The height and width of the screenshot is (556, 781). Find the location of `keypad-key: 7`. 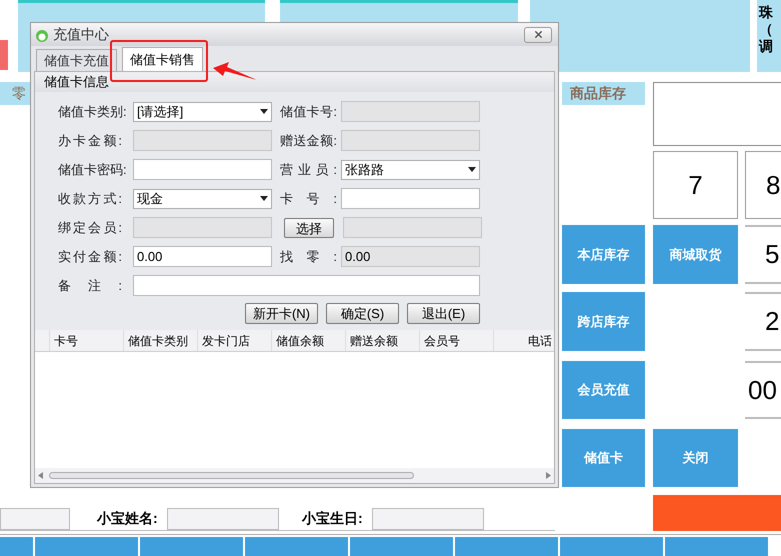

keypad-key: 7 is located at coordinates (695, 185).